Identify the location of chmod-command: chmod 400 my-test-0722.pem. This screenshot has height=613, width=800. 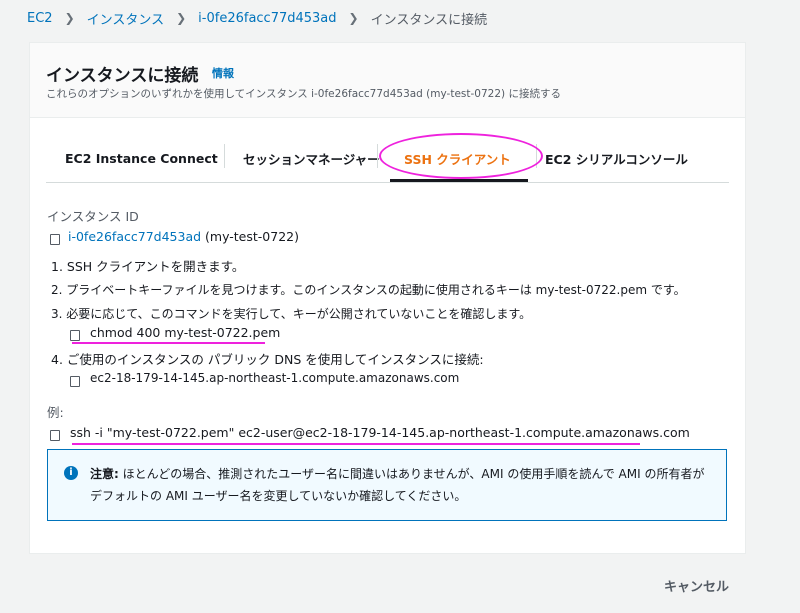
(185, 332).